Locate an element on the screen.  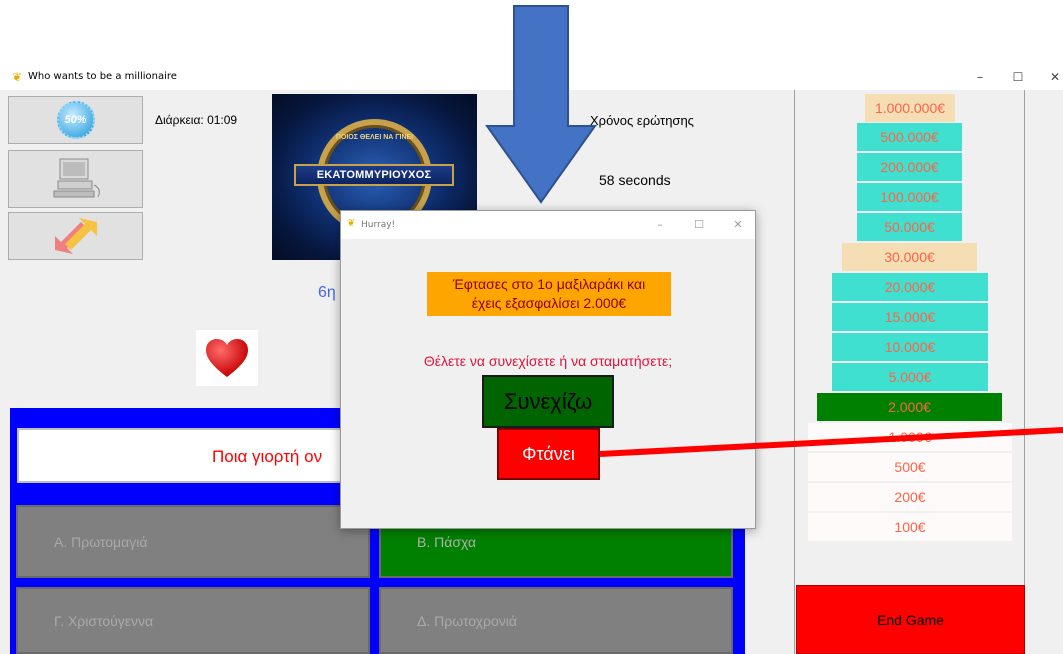
computer-icon is located at coordinates (76, 178).